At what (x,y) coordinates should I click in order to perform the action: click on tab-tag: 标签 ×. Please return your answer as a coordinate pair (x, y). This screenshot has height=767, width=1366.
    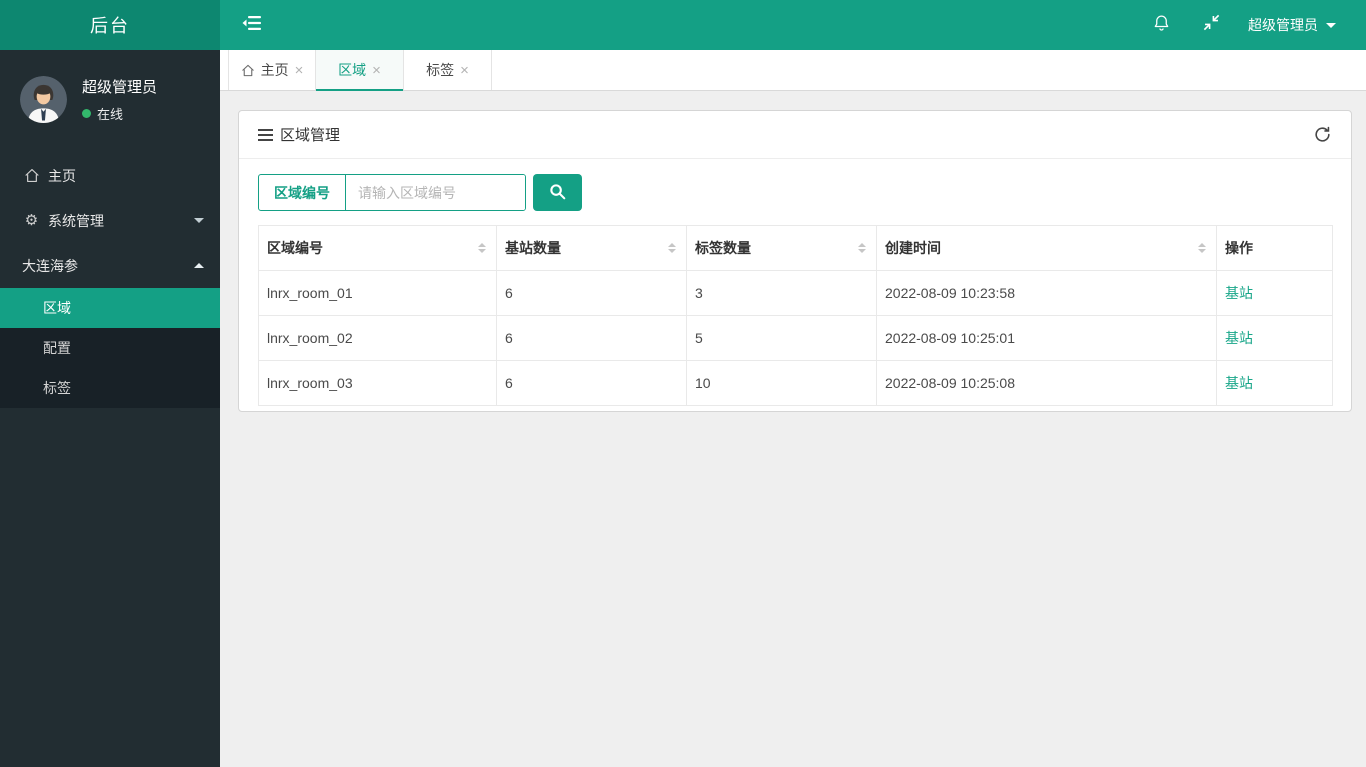
    Looking at the image, I should click on (448, 70).